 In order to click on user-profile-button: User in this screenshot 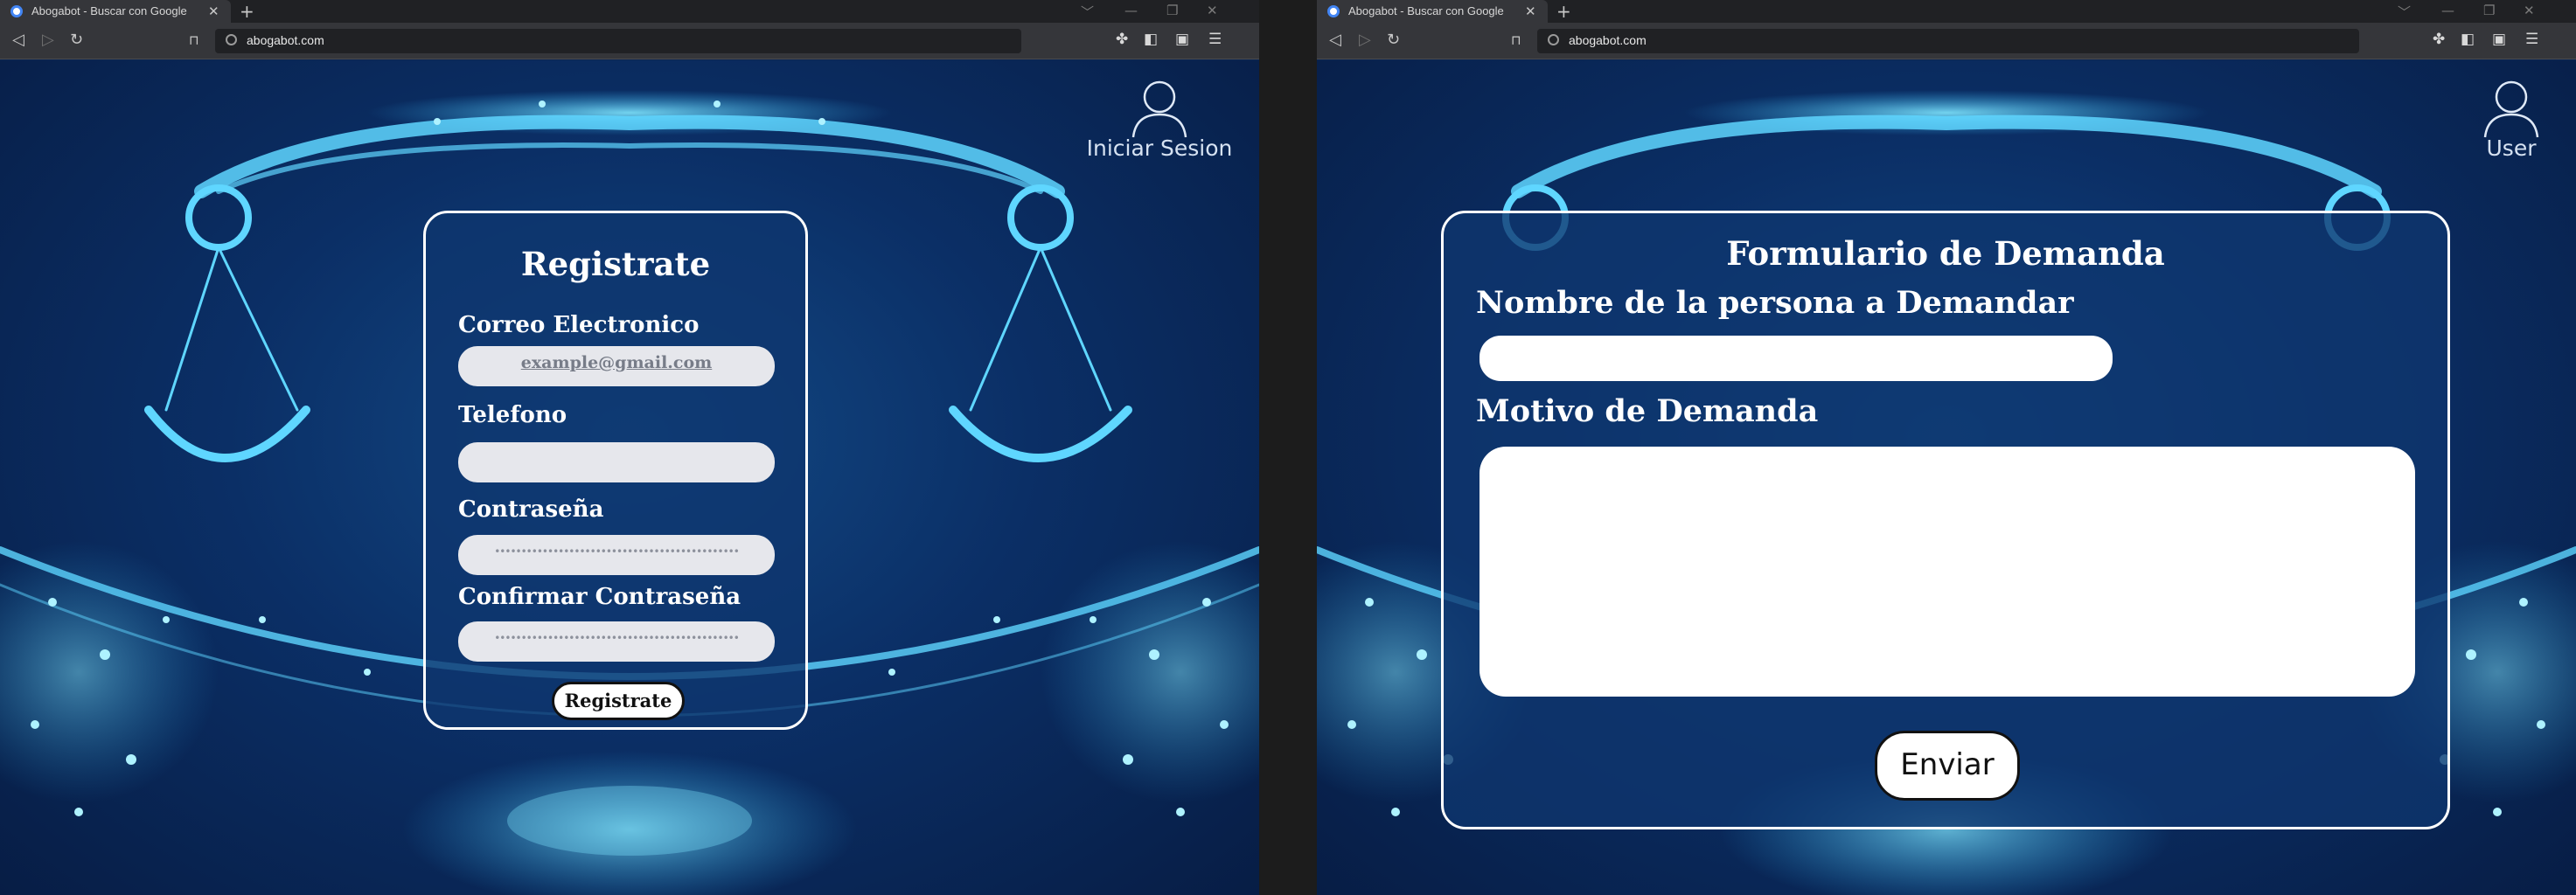, I will do `click(2511, 119)`.